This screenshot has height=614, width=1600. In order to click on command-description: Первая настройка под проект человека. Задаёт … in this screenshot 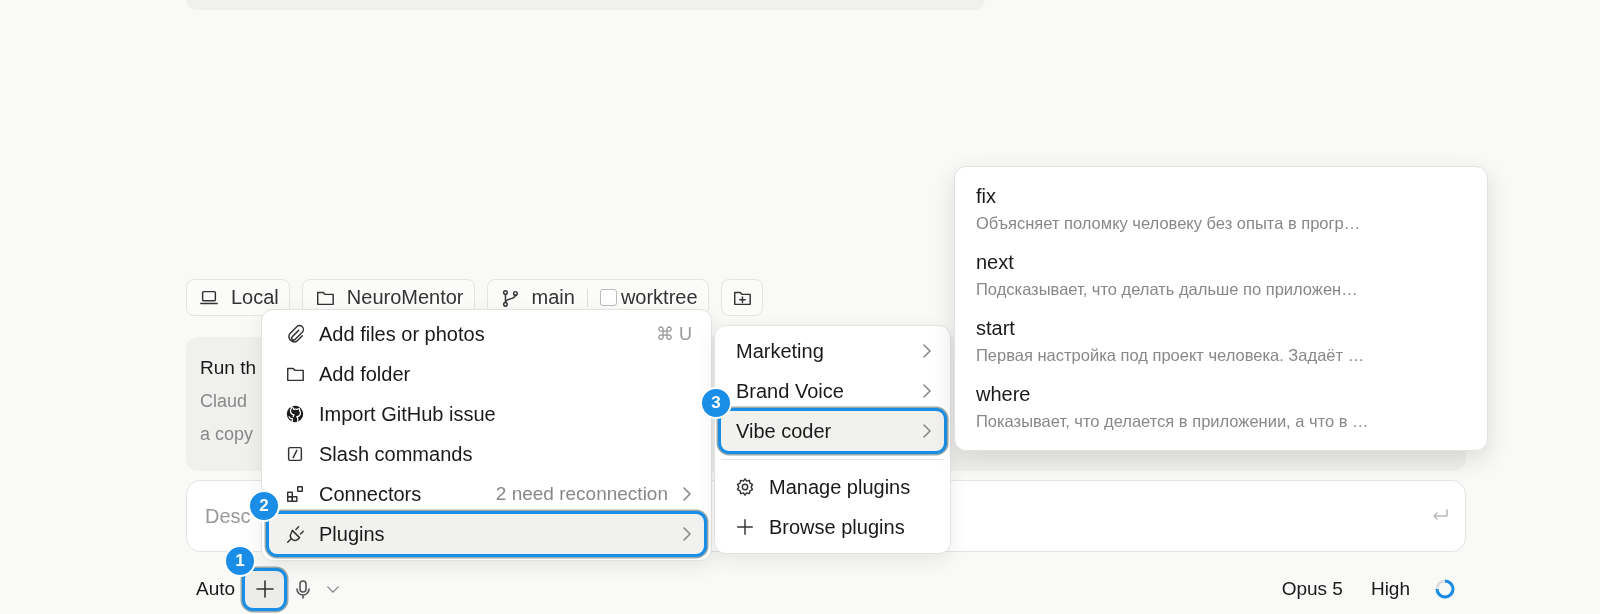, I will do `click(1171, 355)`.